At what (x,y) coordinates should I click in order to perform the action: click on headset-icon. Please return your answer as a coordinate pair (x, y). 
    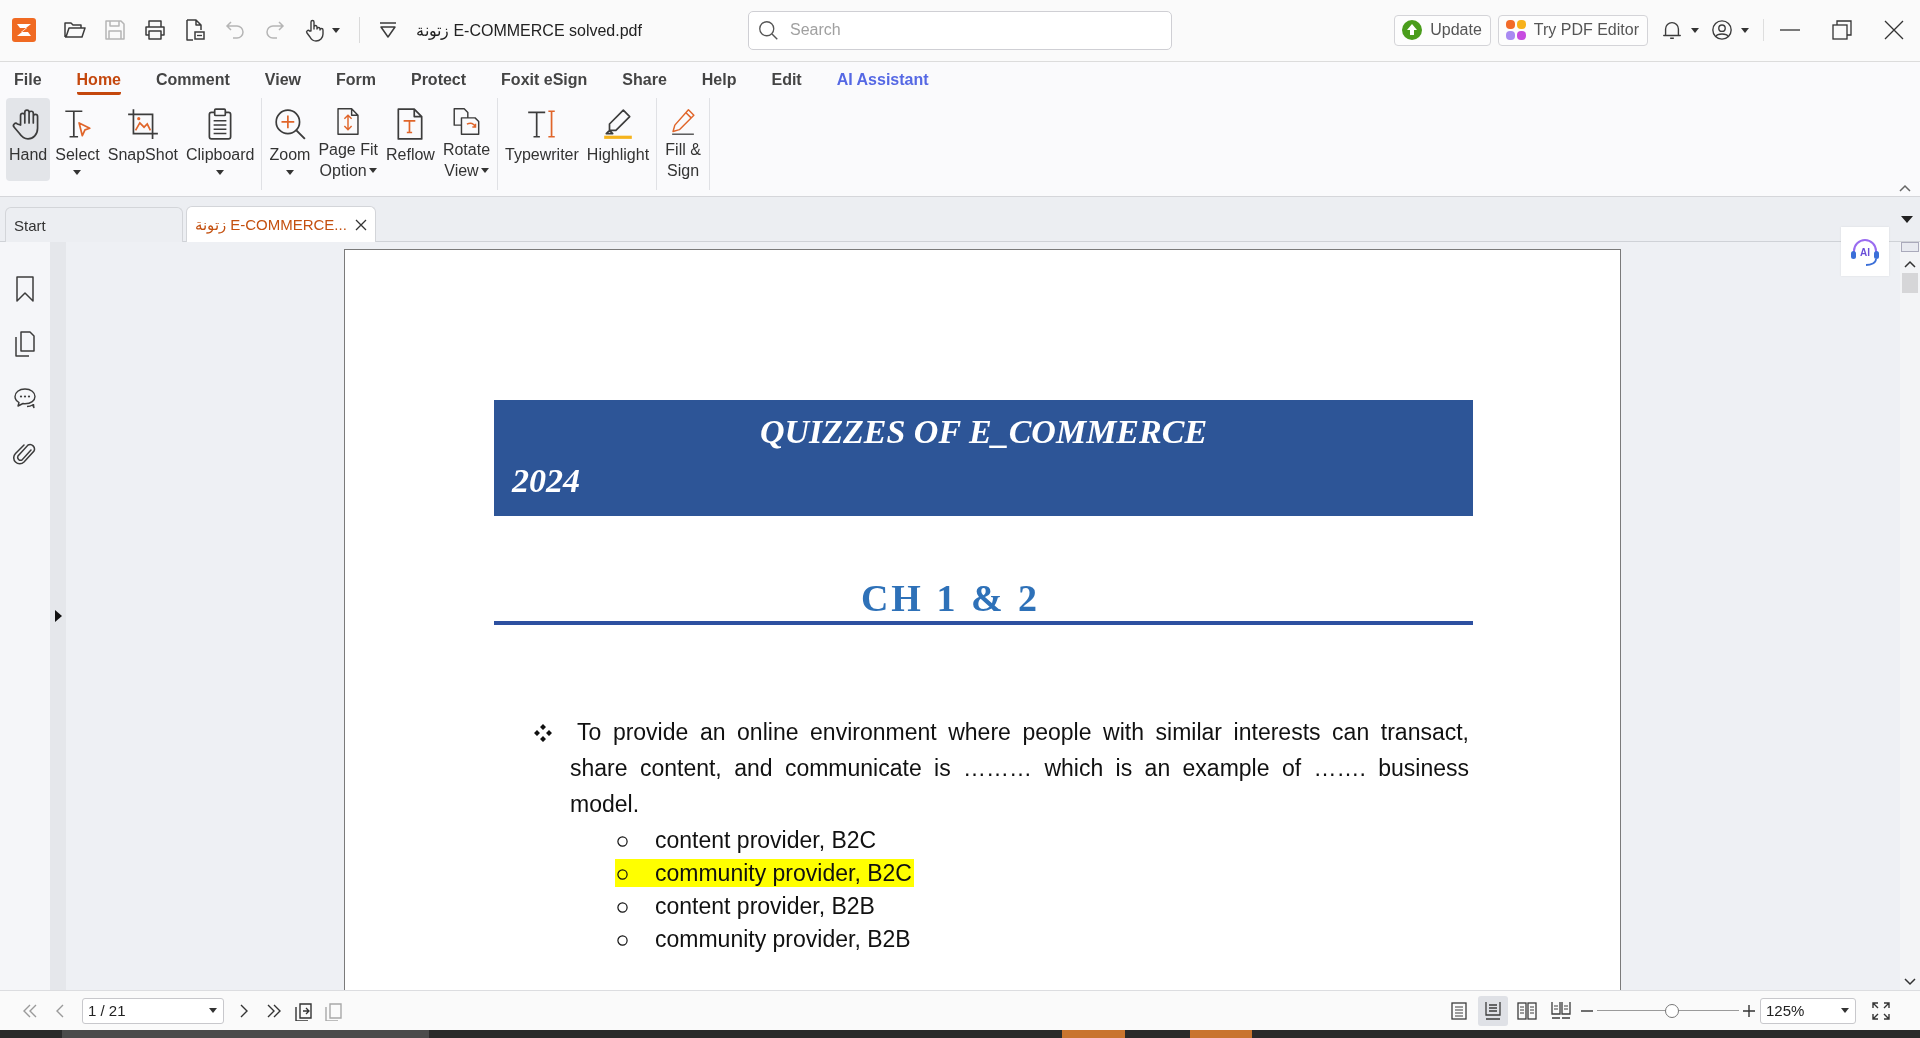
    Looking at the image, I should click on (1865, 251).